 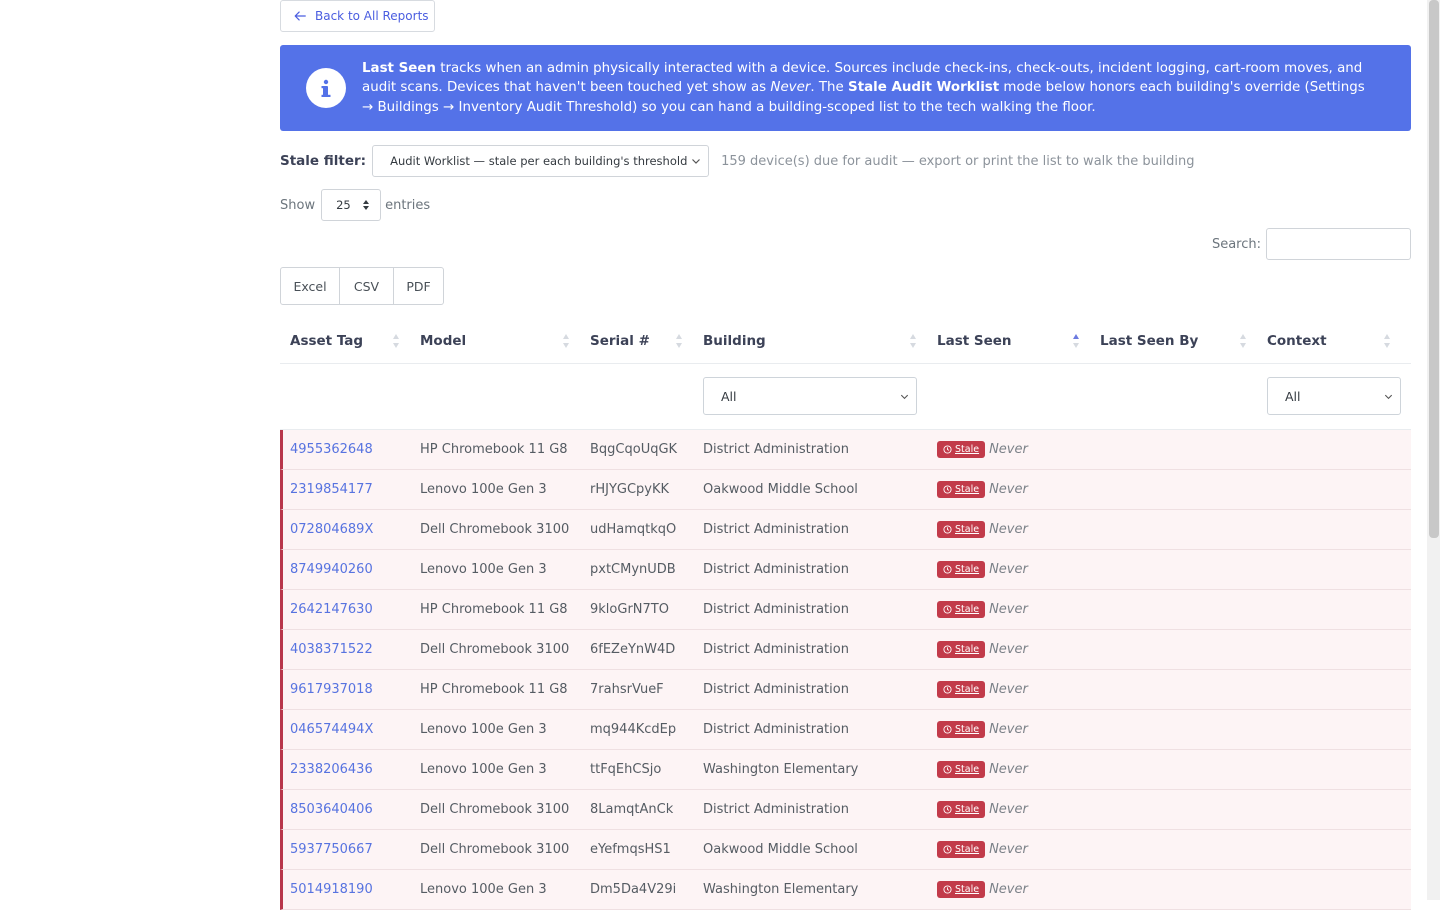 I want to click on asset-tag-link: 5937750667, so click(x=331, y=849).